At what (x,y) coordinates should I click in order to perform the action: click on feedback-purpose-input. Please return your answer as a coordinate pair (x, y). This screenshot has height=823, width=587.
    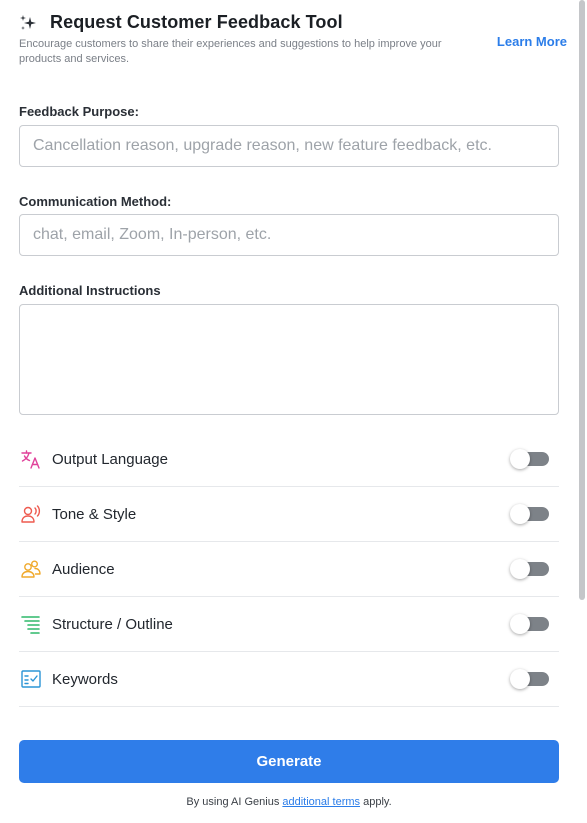
    Looking at the image, I should click on (289, 146).